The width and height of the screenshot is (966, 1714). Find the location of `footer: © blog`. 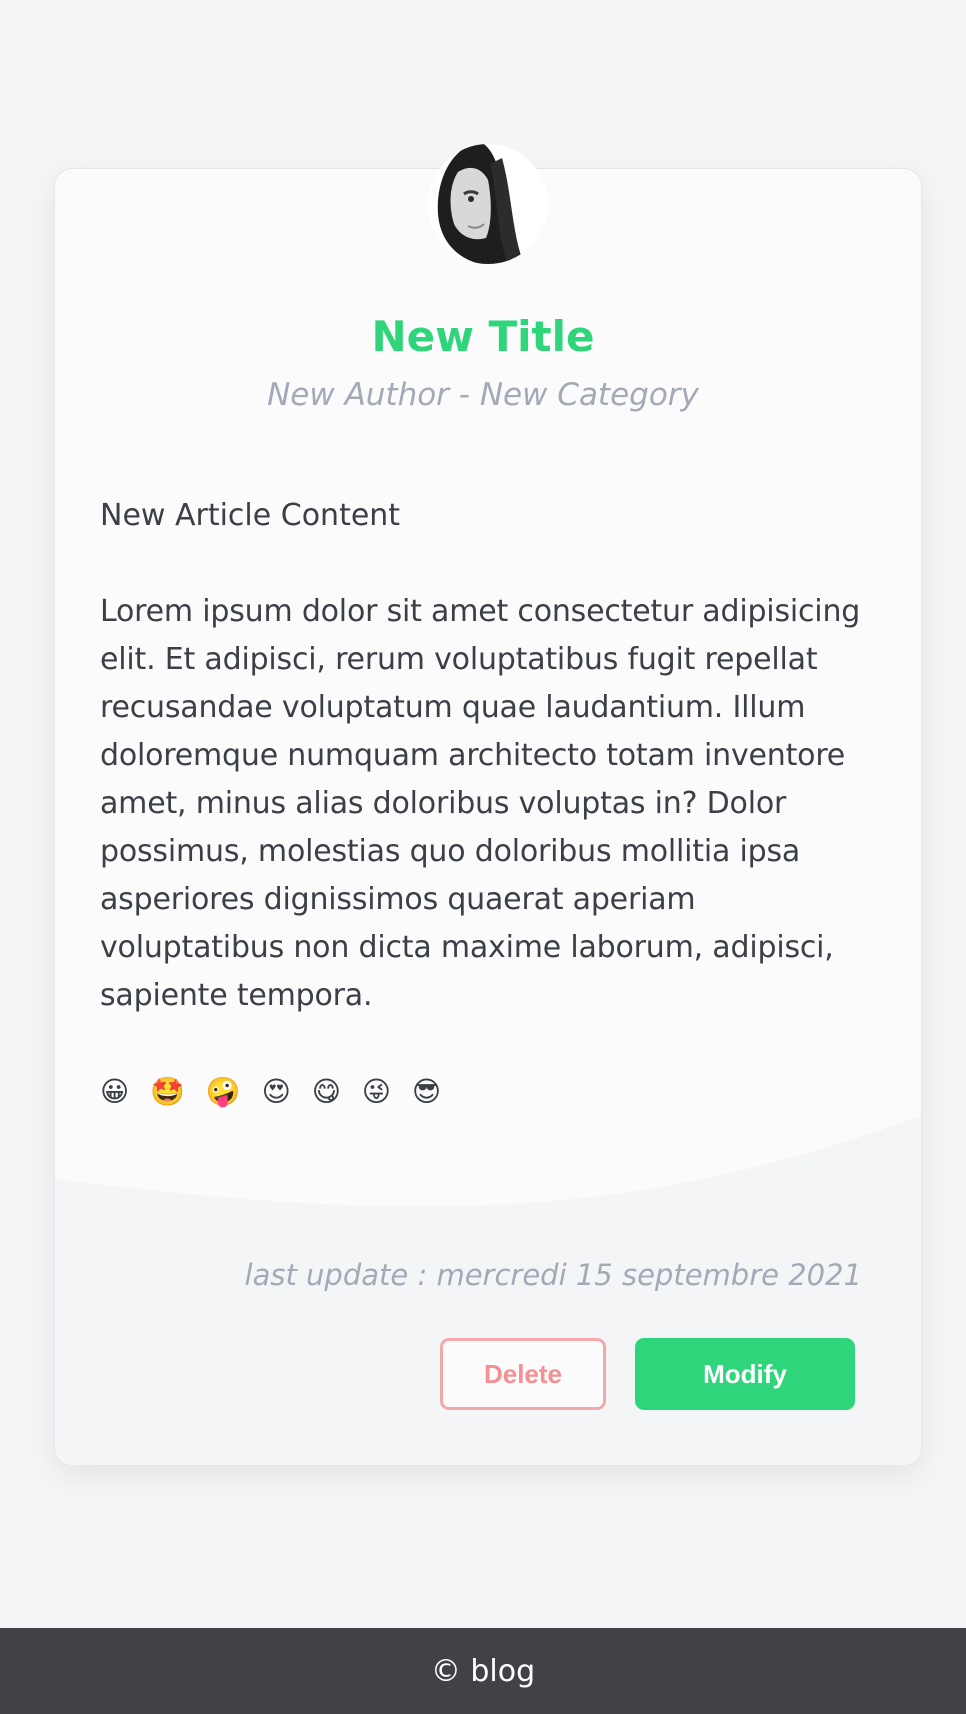

footer: © blog is located at coordinates (483, 1671).